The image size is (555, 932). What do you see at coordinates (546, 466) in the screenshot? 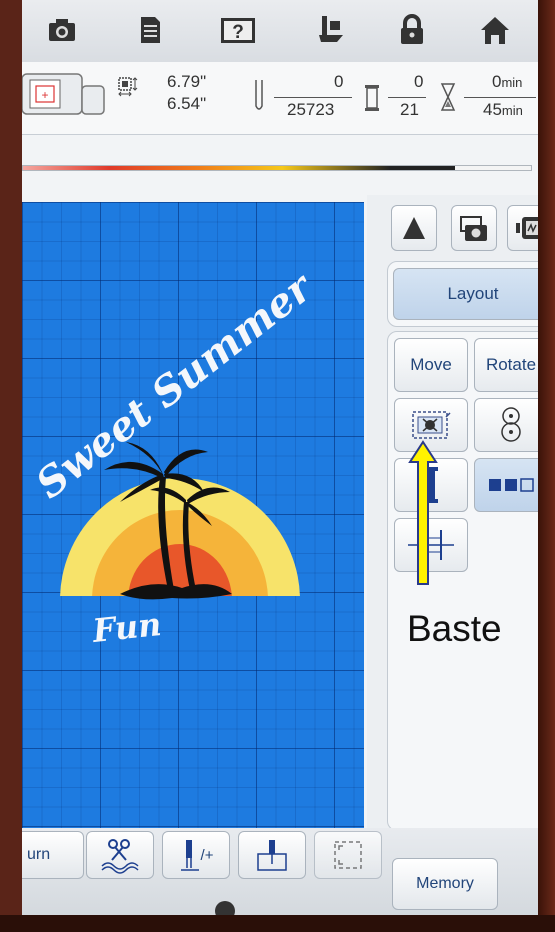
I see `screen-bezel-right` at bounding box center [546, 466].